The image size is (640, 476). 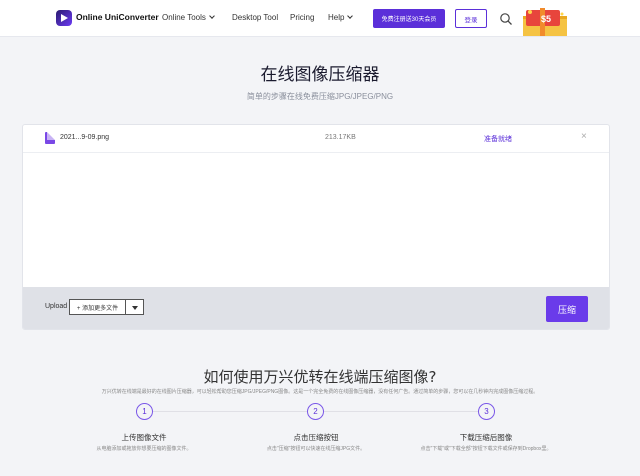 I want to click on page-title: 在线图像压缩器, so click(x=320, y=75).